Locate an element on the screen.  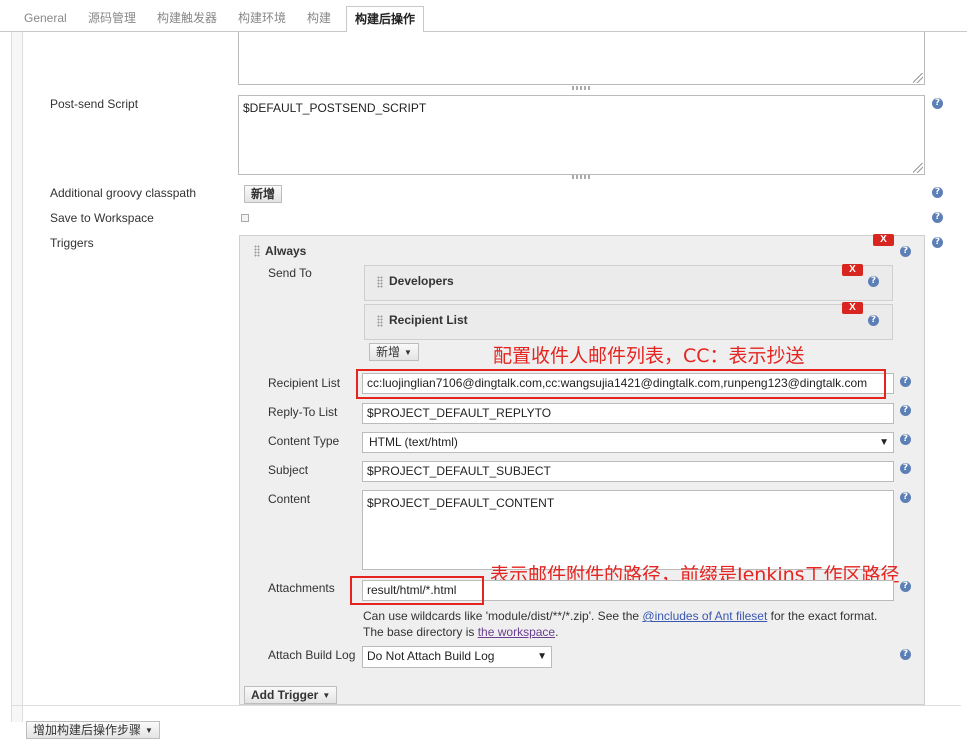
attach-build-log-label: Attach Build Log is located at coordinates (312, 655).